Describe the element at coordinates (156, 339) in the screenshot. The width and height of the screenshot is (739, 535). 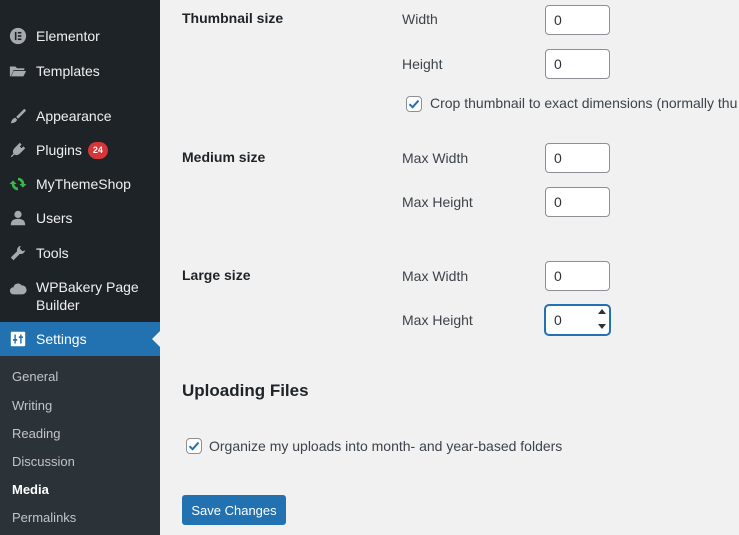
I see `active-menu-arrow` at that location.